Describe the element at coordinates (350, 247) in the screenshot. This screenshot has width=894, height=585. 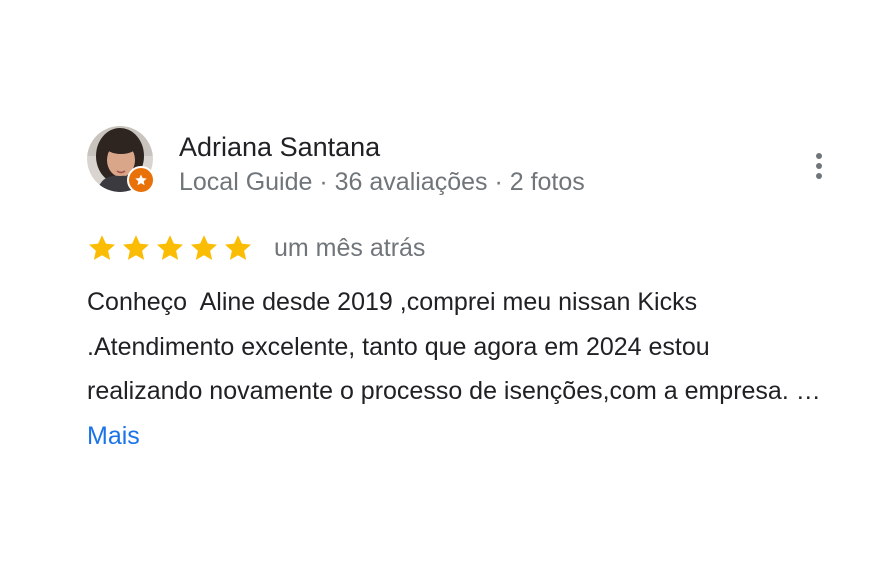
I see `review-date: um mês atrás` at that location.